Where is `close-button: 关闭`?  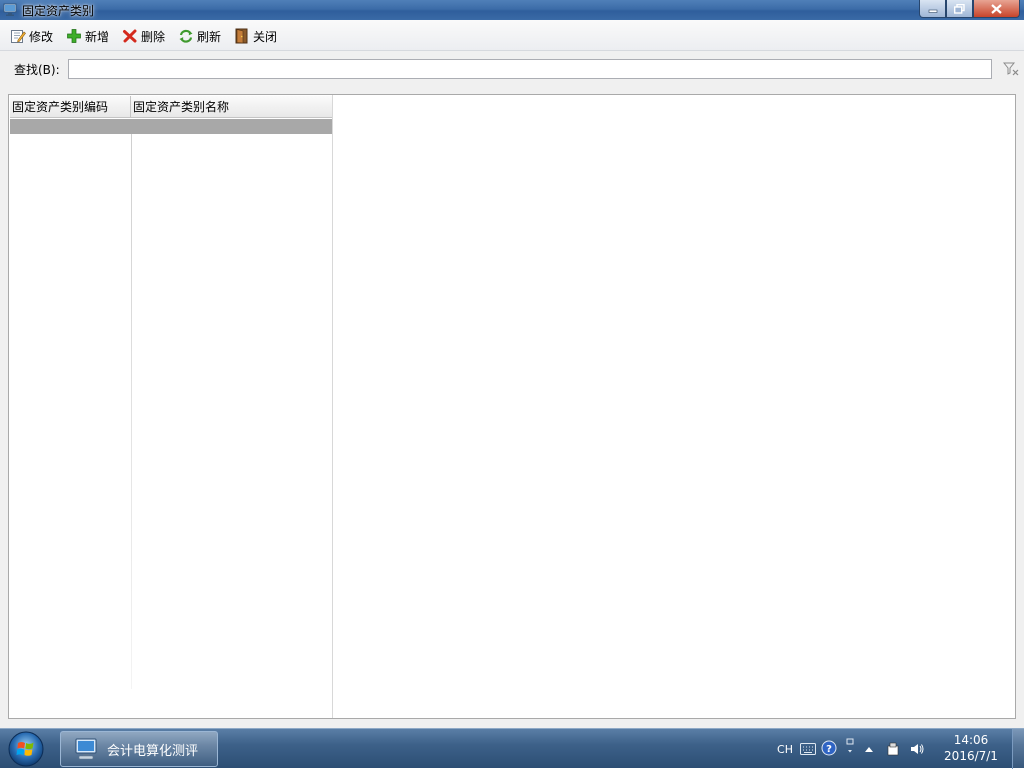 close-button: 关闭 is located at coordinates (255, 36).